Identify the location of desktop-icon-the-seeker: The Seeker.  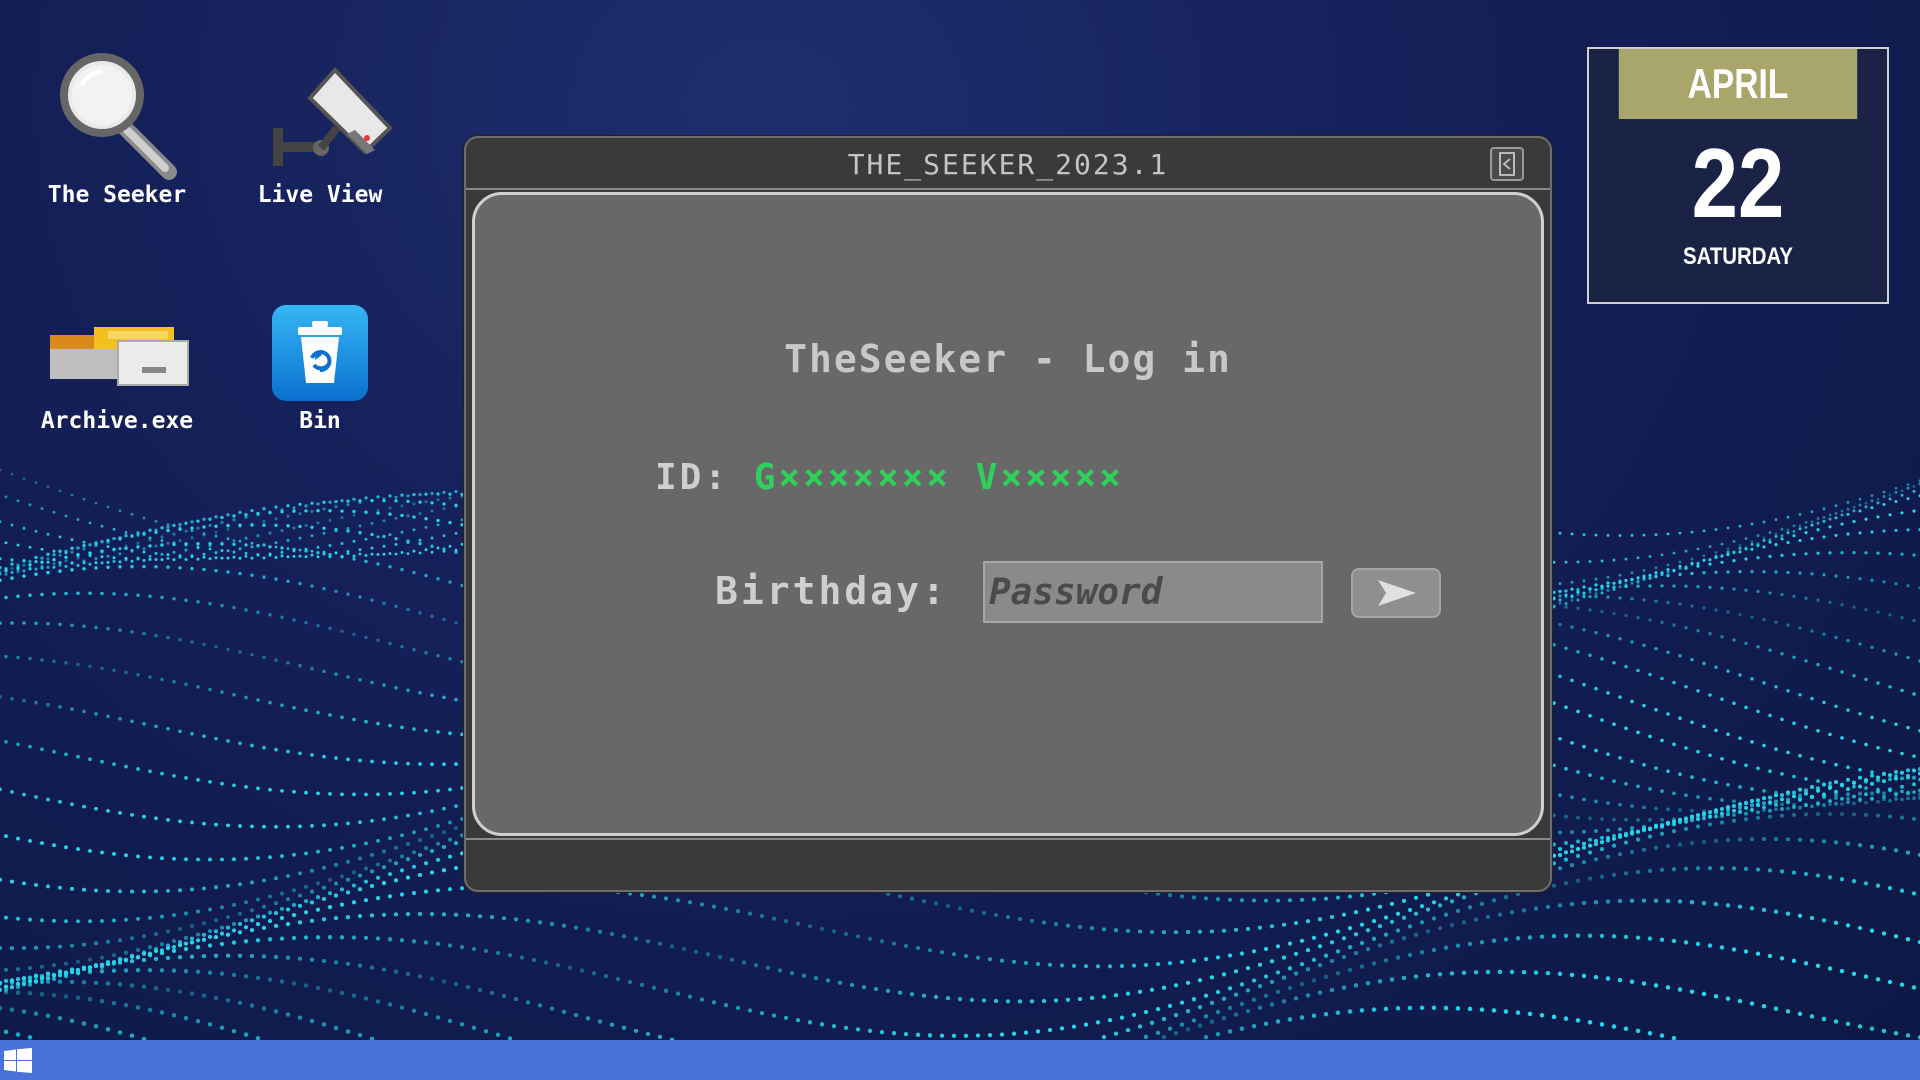
(117, 129).